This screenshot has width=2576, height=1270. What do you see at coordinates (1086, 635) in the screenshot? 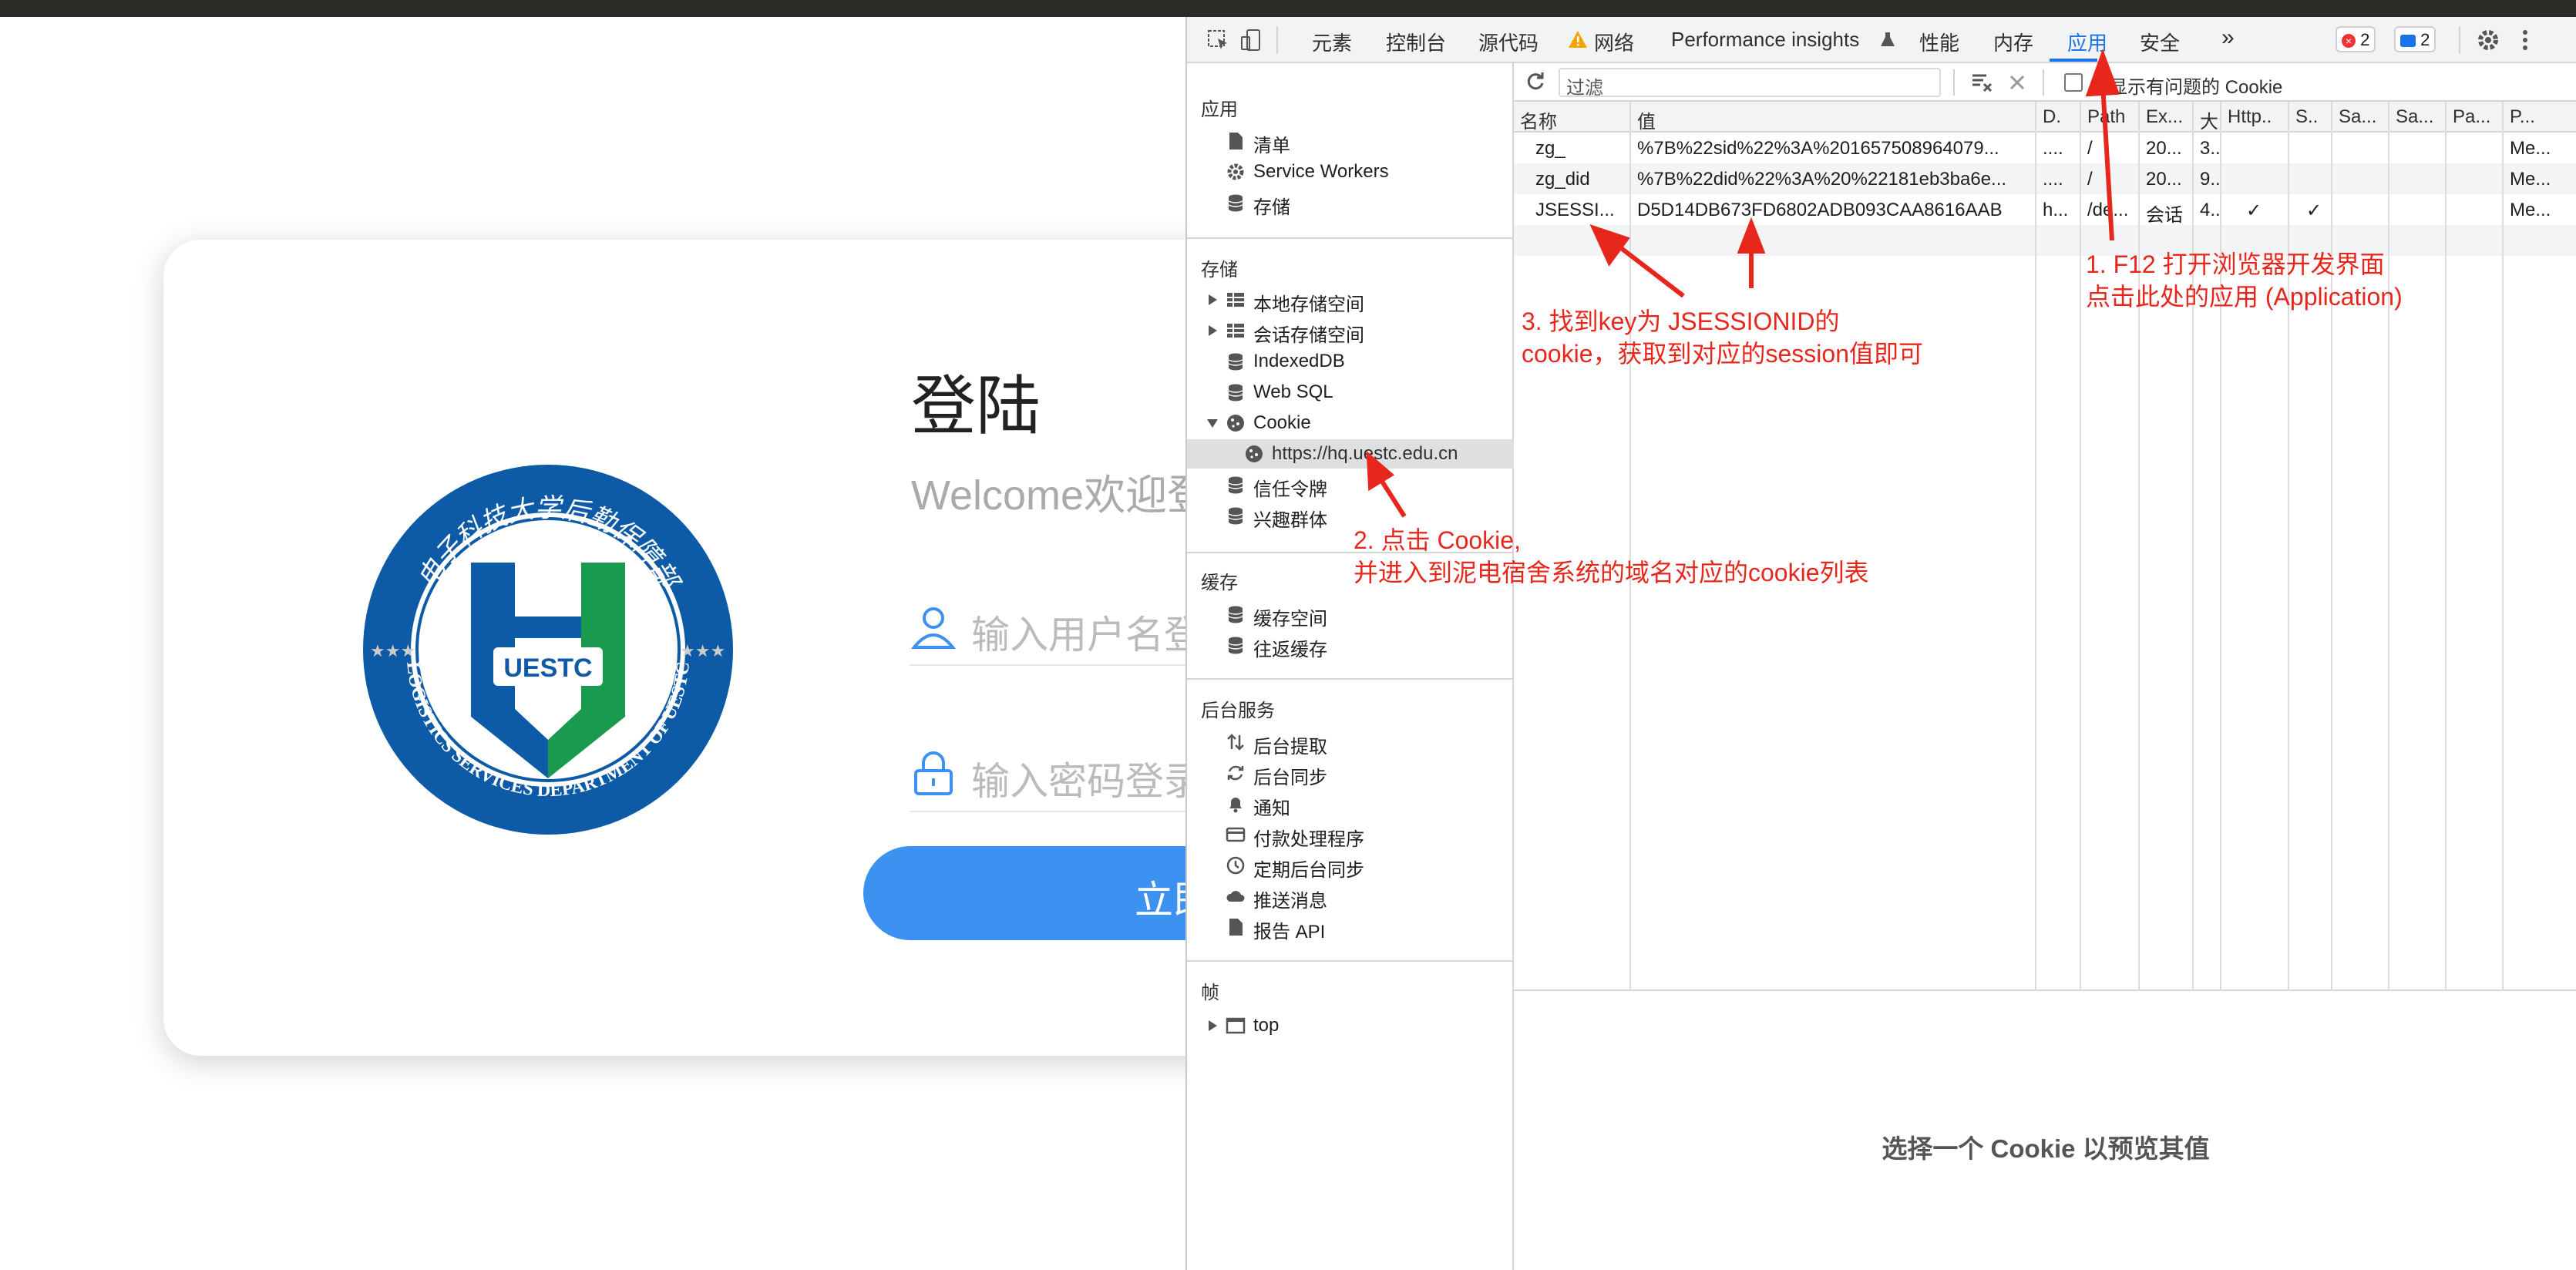
I see `username-placeholder: 输入用户名登` at bounding box center [1086, 635].